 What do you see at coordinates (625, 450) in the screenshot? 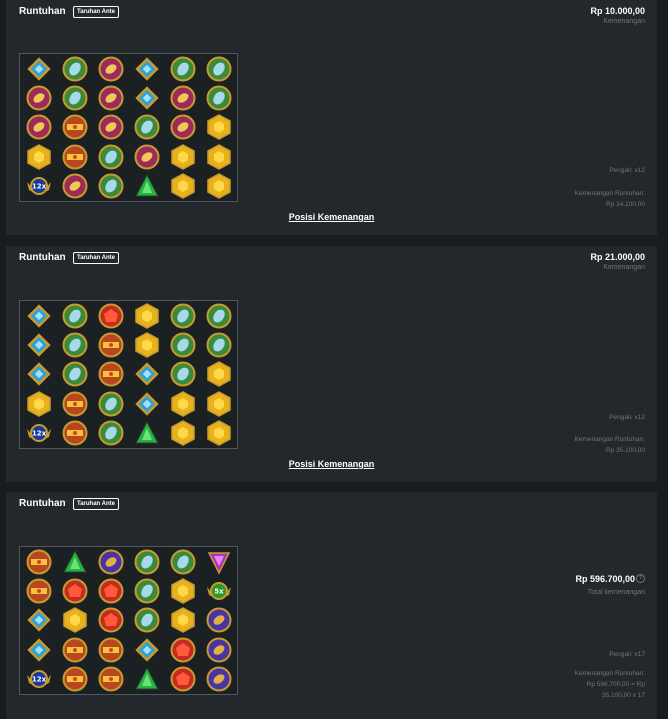
I see `cascade-win-value: Rp 35.100,00` at bounding box center [625, 450].